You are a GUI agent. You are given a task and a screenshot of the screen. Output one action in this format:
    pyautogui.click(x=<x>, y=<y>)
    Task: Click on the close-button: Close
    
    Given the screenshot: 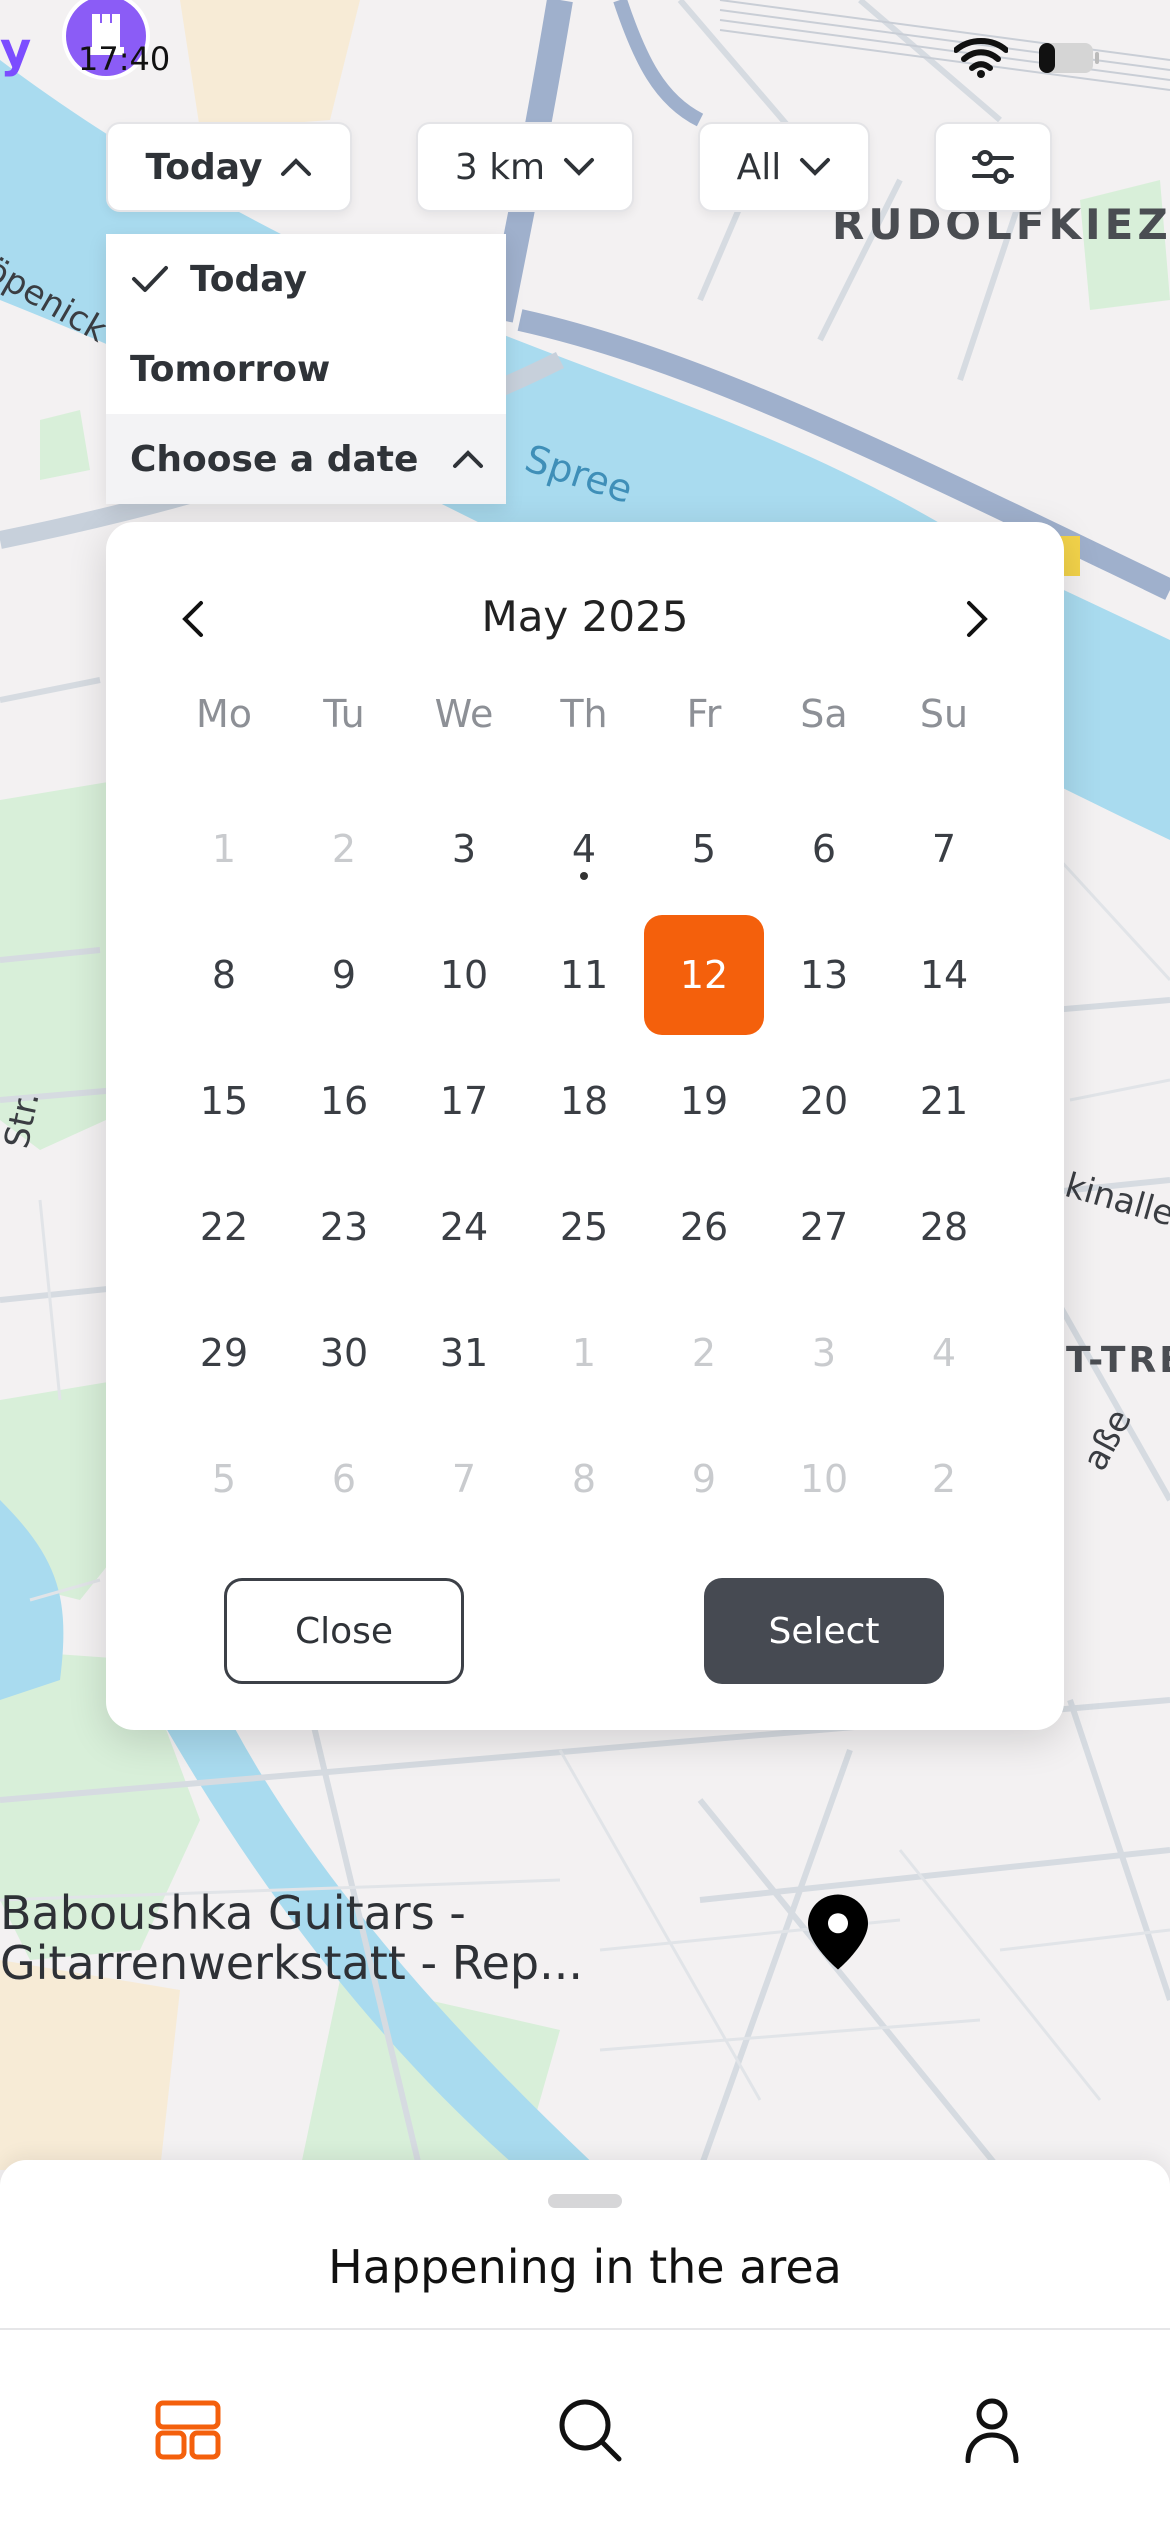 What is the action you would take?
    pyautogui.click(x=344, y=1631)
    